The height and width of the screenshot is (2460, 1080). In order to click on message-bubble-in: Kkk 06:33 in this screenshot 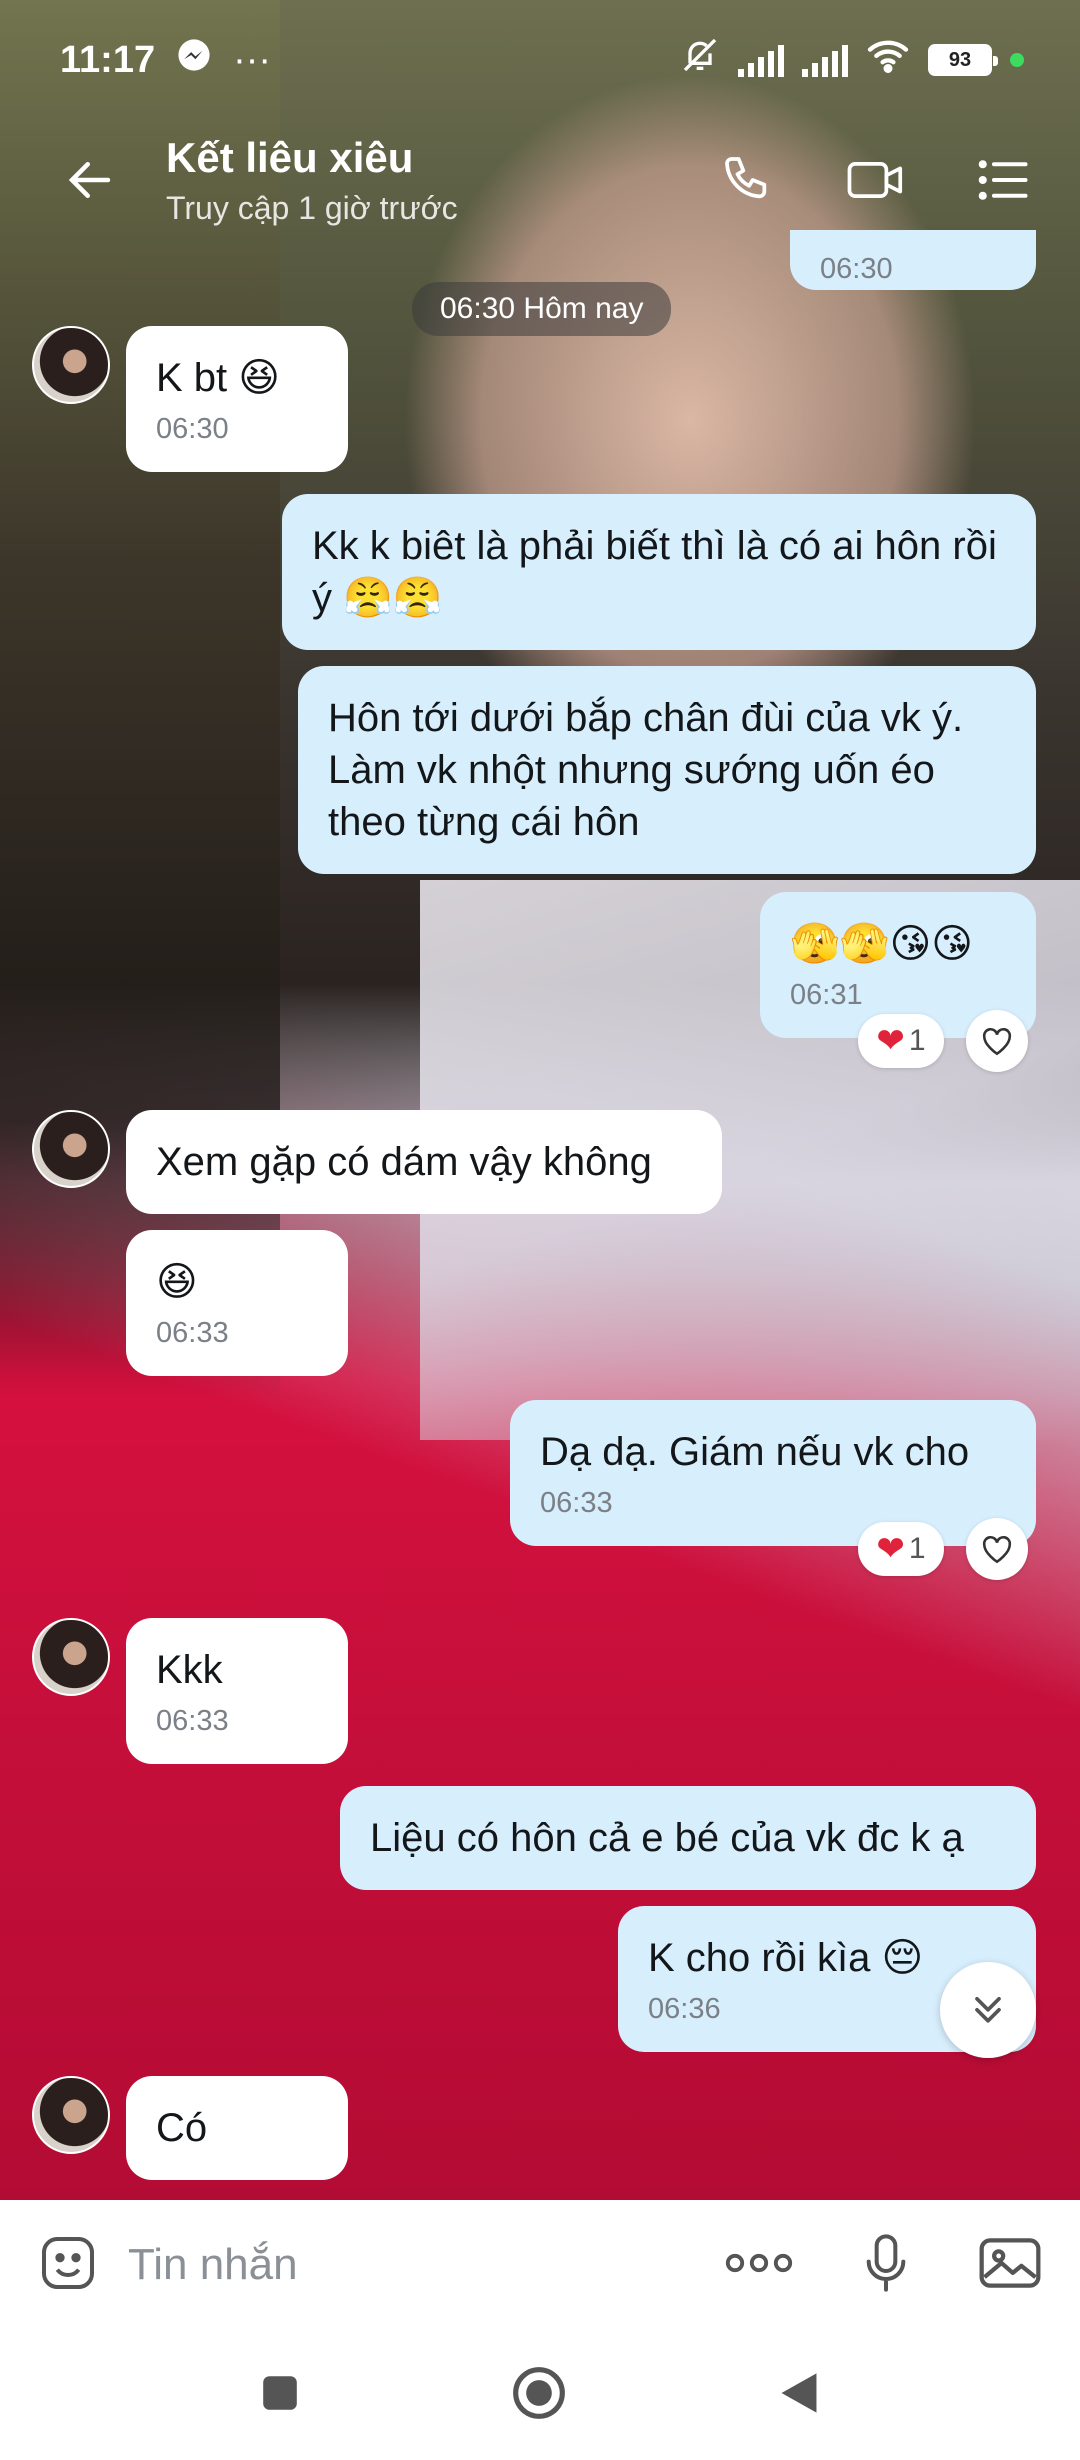, I will do `click(237, 1691)`.